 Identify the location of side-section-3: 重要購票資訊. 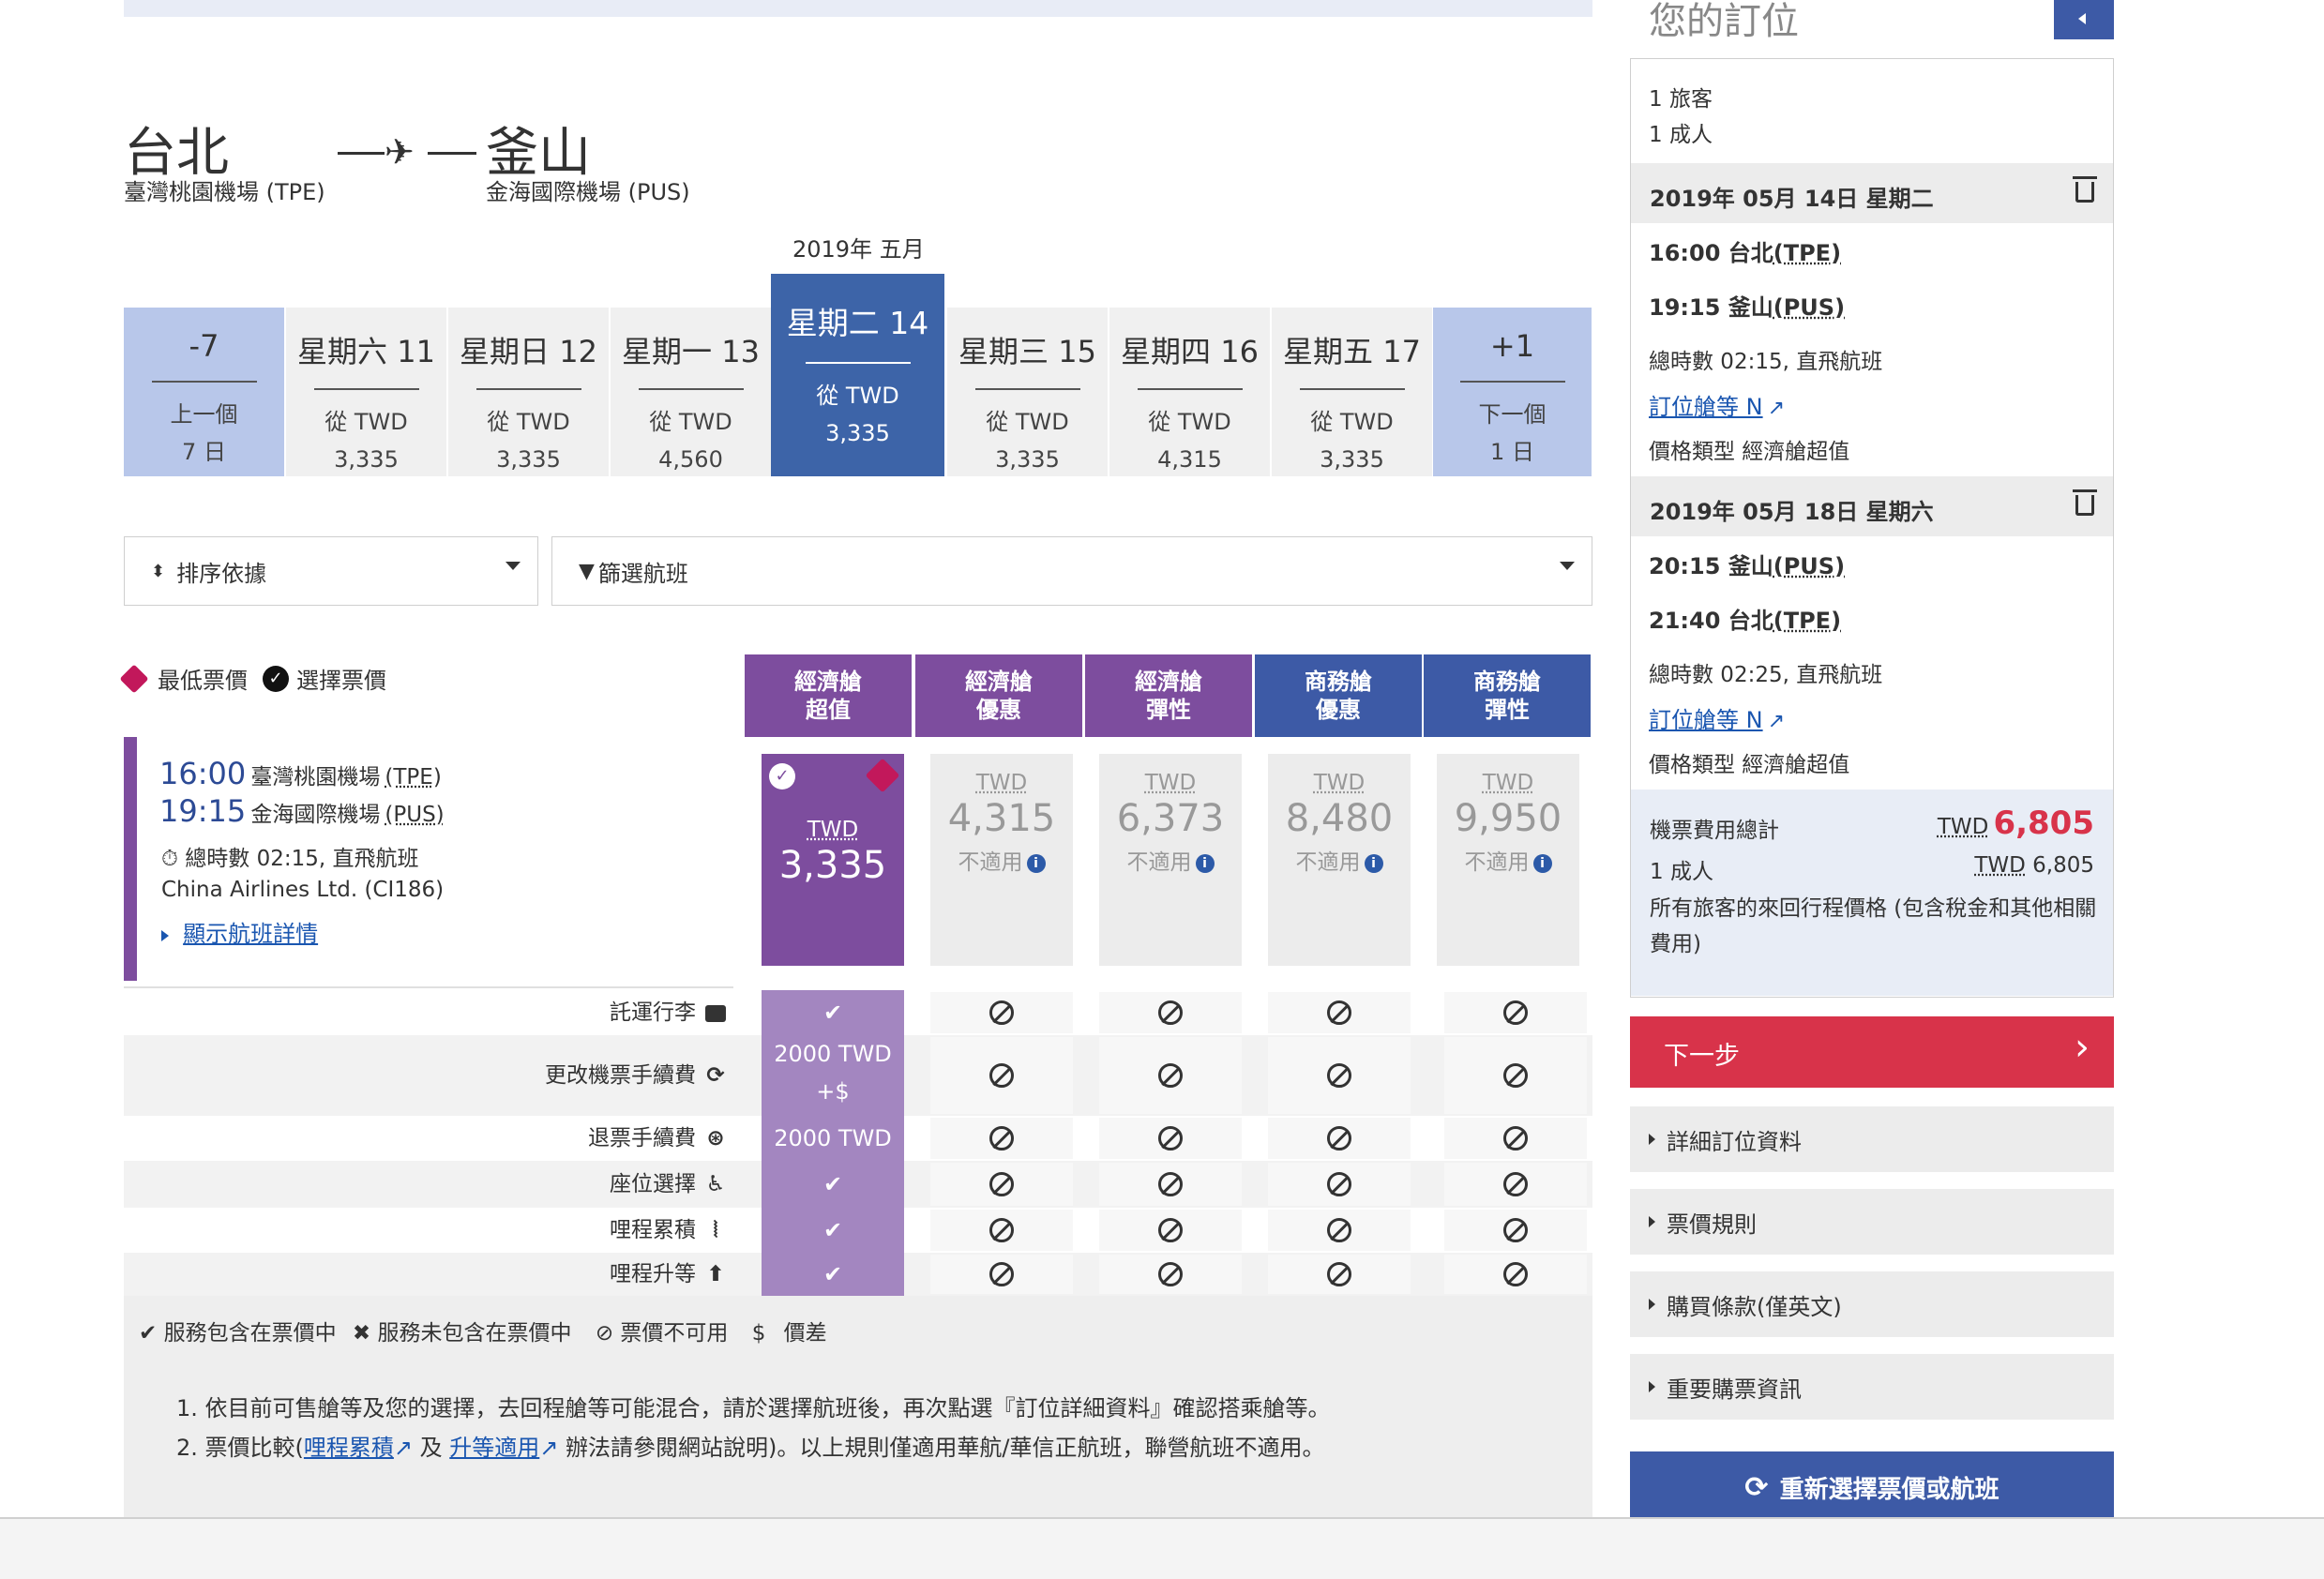
(1872, 1387).